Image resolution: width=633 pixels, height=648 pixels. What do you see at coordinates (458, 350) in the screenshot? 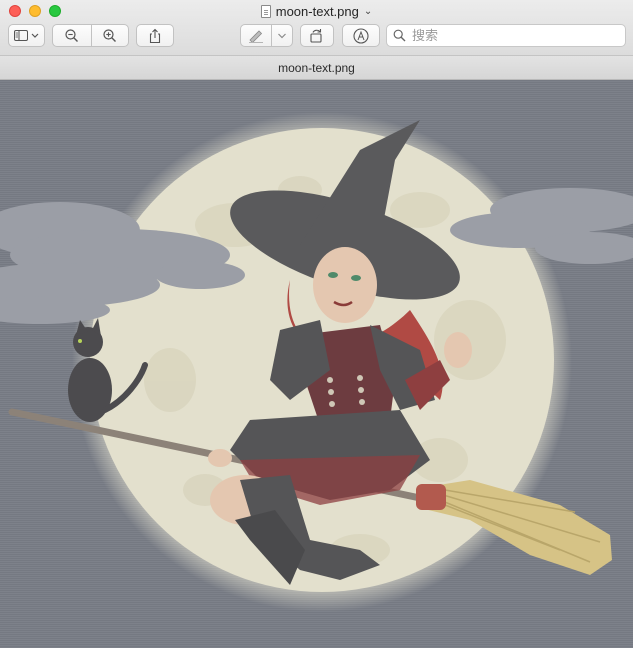
I see `witch-hand` at bounding box center [458, 350].